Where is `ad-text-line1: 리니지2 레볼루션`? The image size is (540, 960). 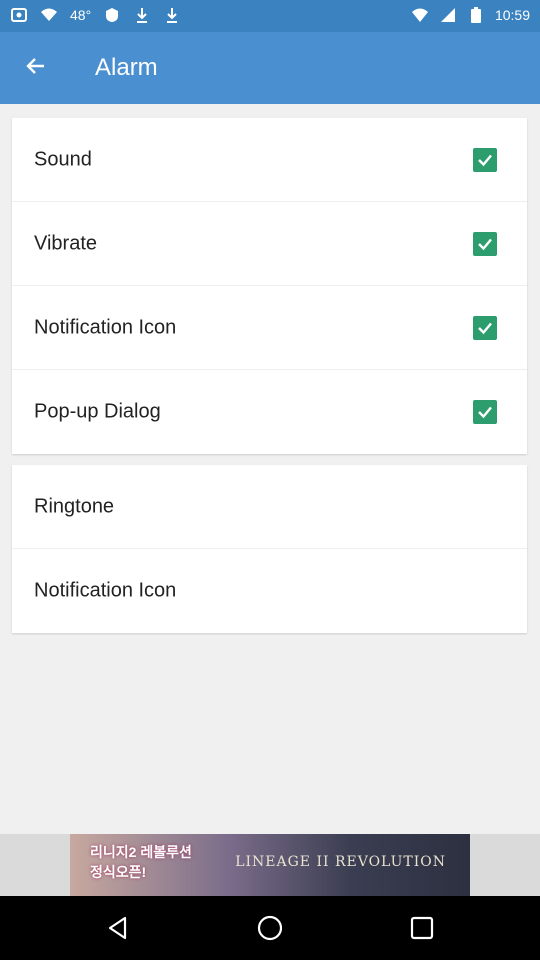 ad-text-line1: 리니지2 레볼루션 is located at coordinates (141, 852).